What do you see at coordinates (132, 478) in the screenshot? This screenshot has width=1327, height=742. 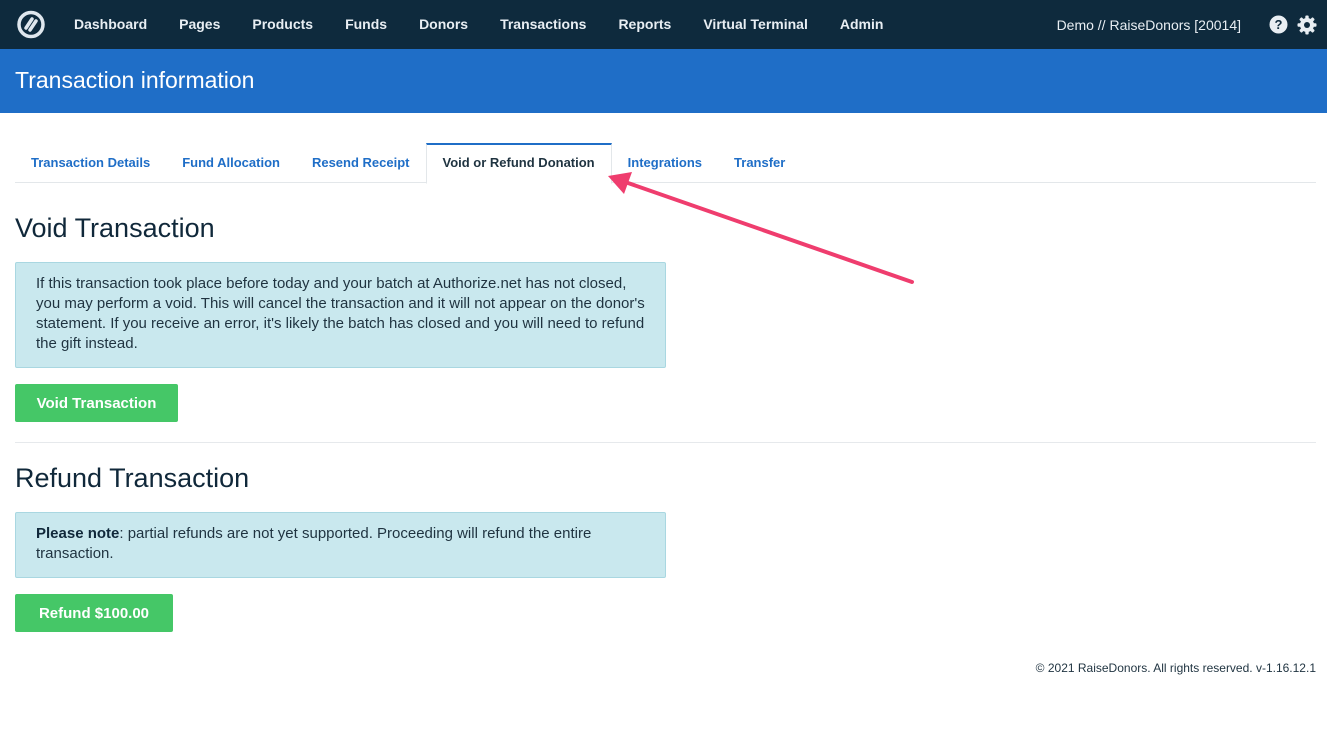 I see `refund-heading: Refund Transaction` at bounding box center [132, 478].